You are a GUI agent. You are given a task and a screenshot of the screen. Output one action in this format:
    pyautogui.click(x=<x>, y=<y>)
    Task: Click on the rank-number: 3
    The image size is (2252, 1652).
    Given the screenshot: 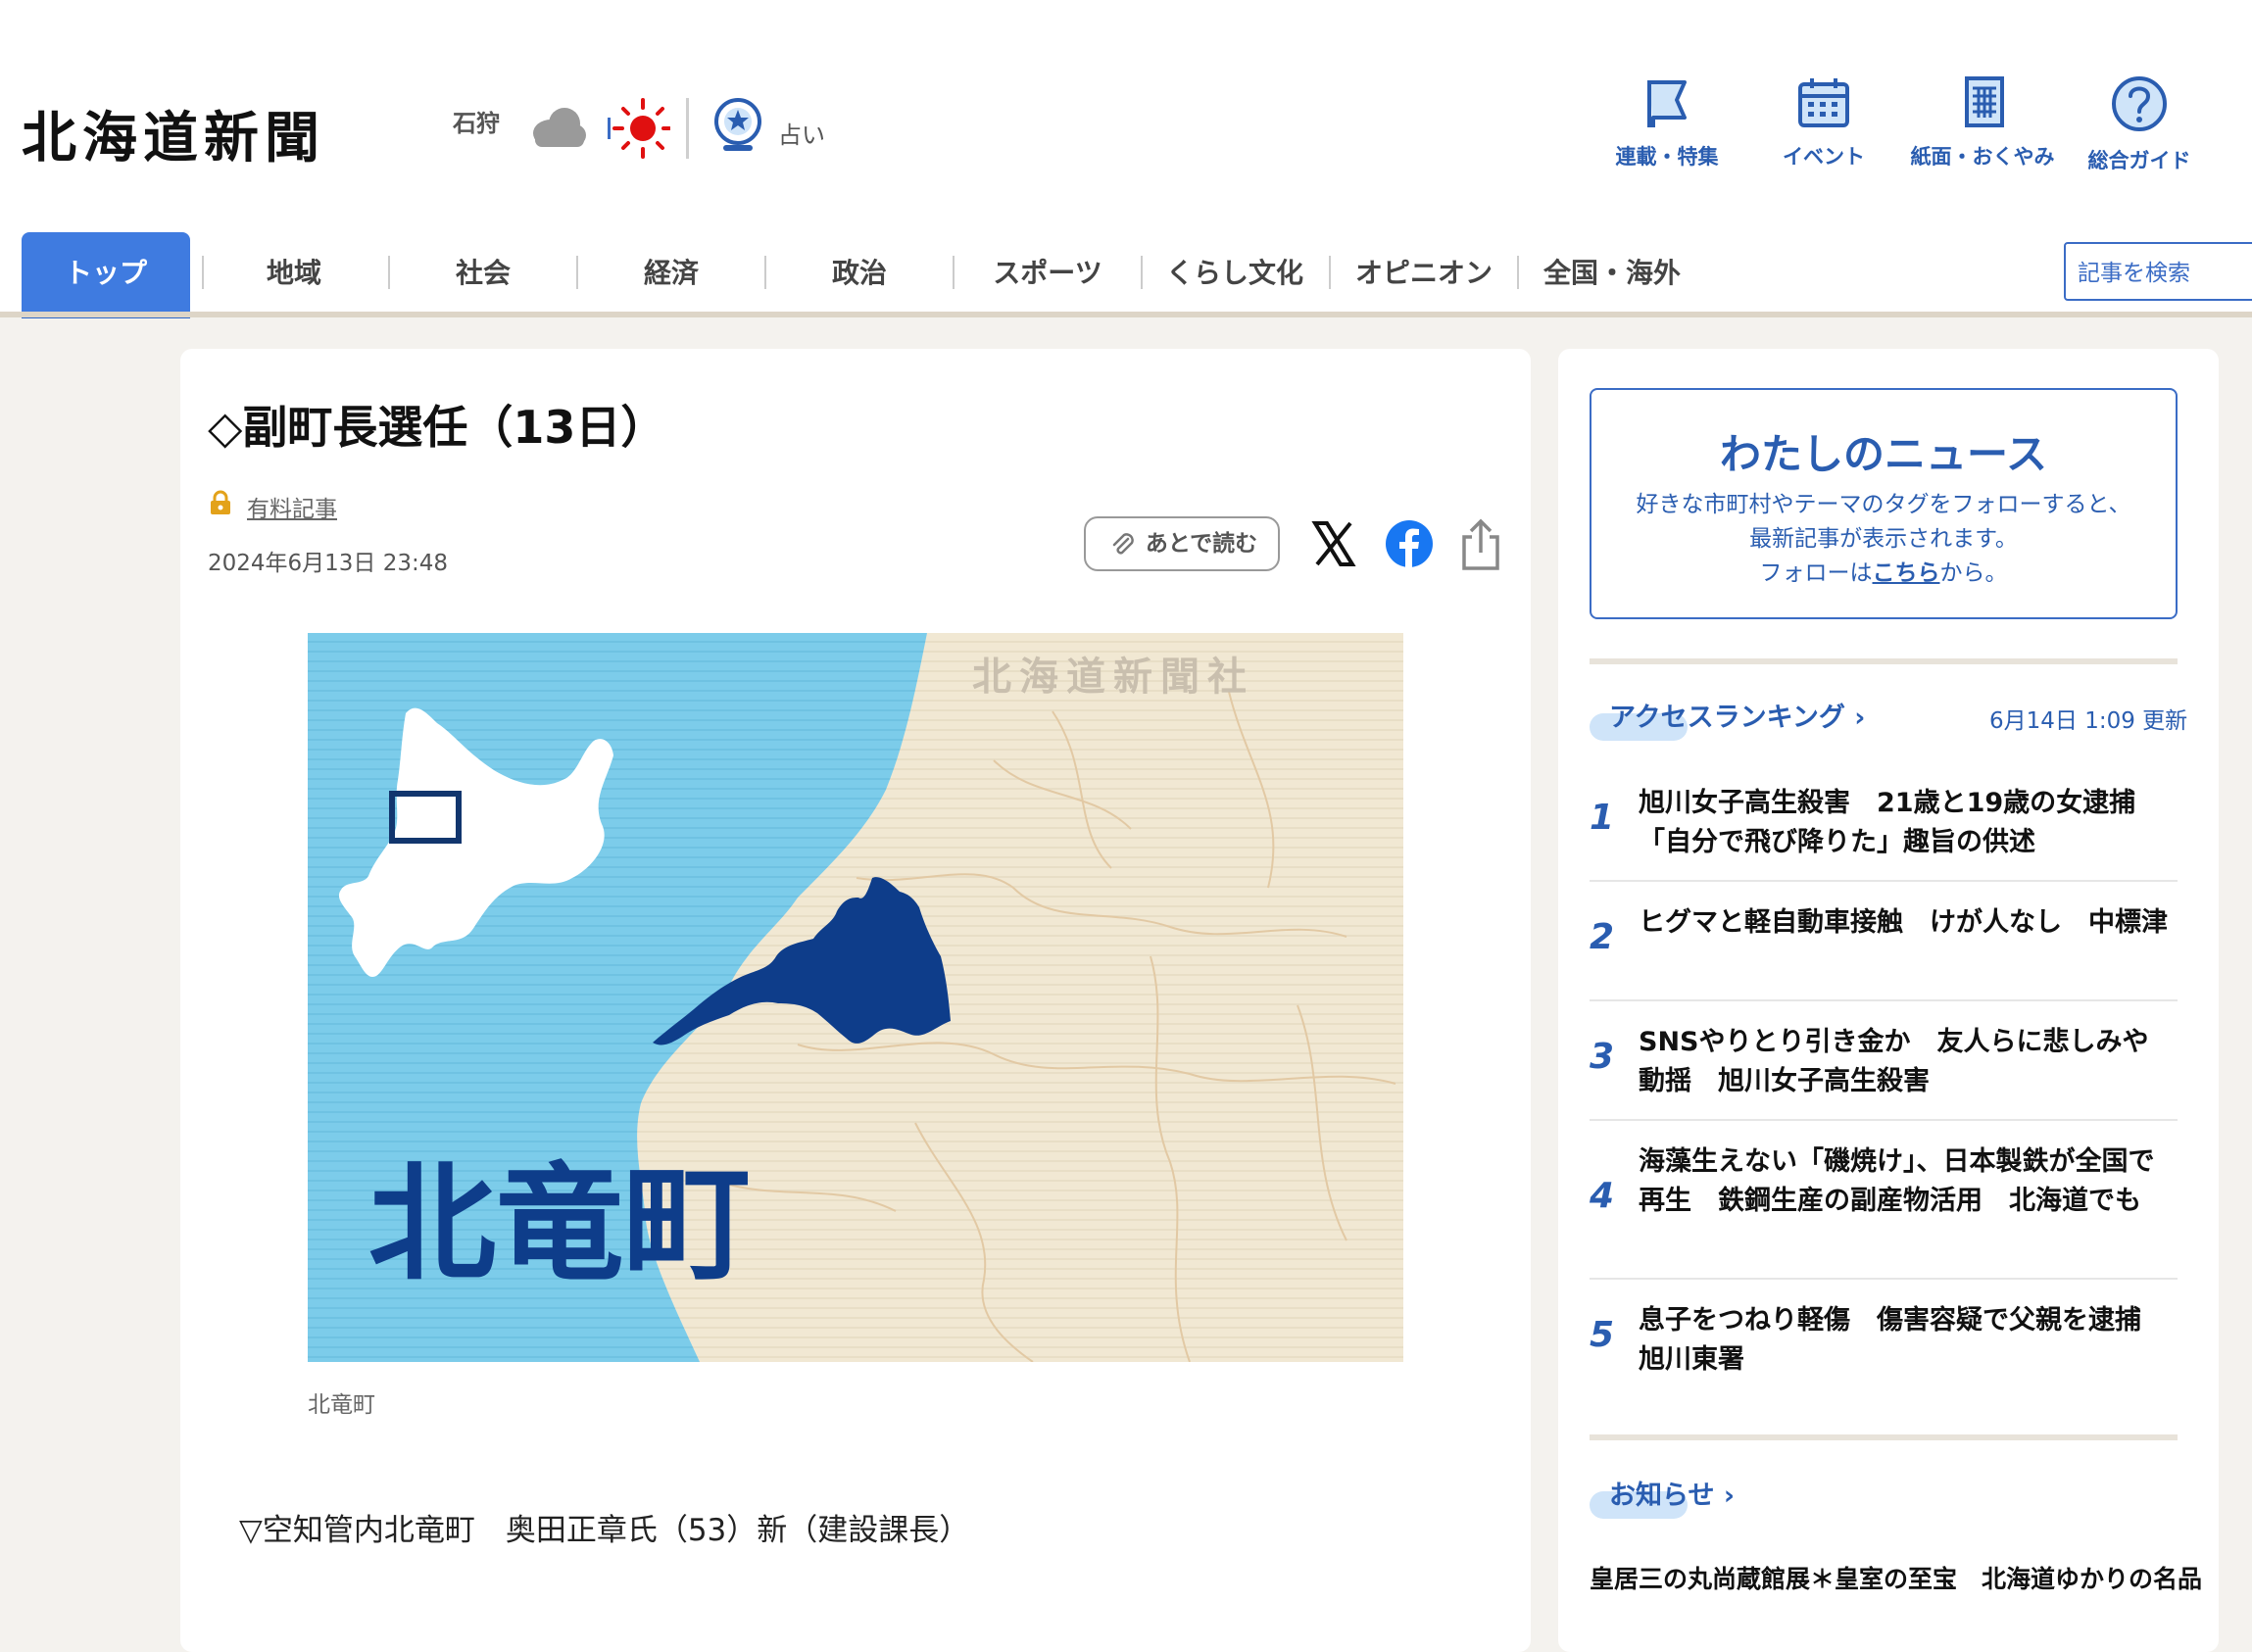 What is the action you would take?
    pyautogui.click(x=1602, y=1057)
    